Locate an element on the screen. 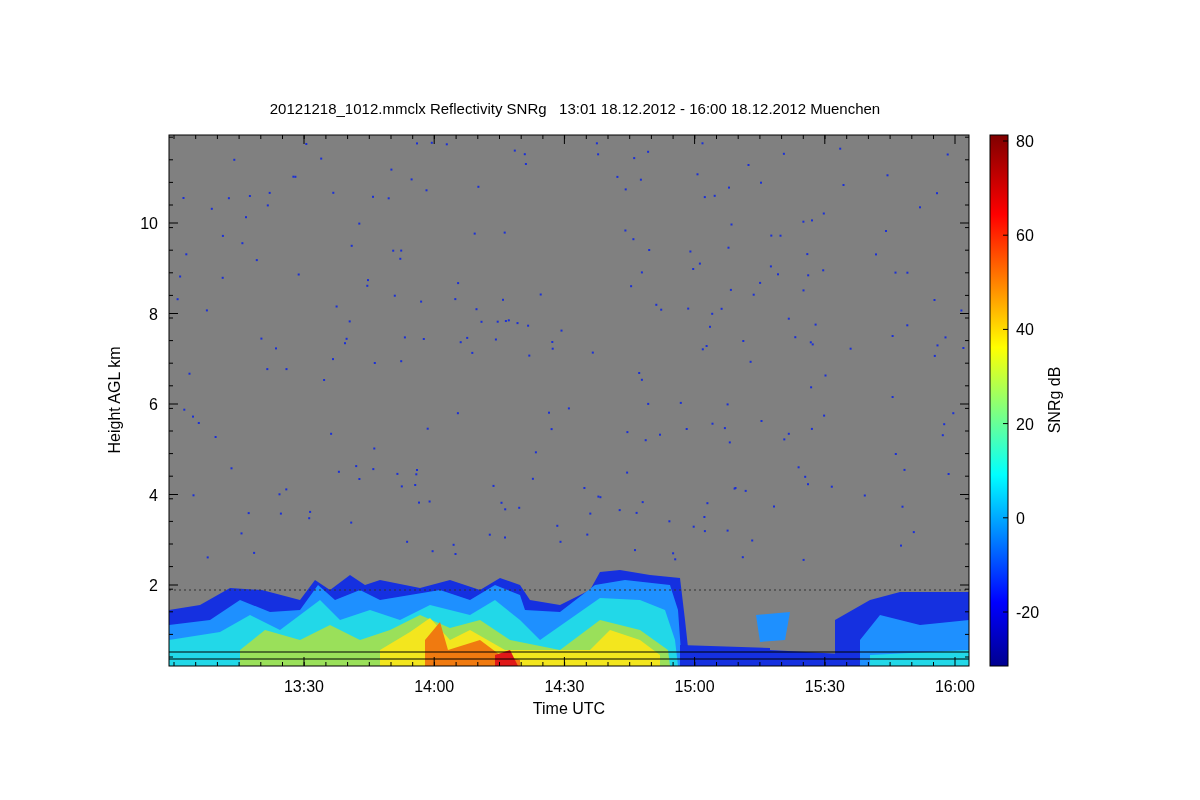  y-tick-label: 6 is located at coordinates (153, 404).